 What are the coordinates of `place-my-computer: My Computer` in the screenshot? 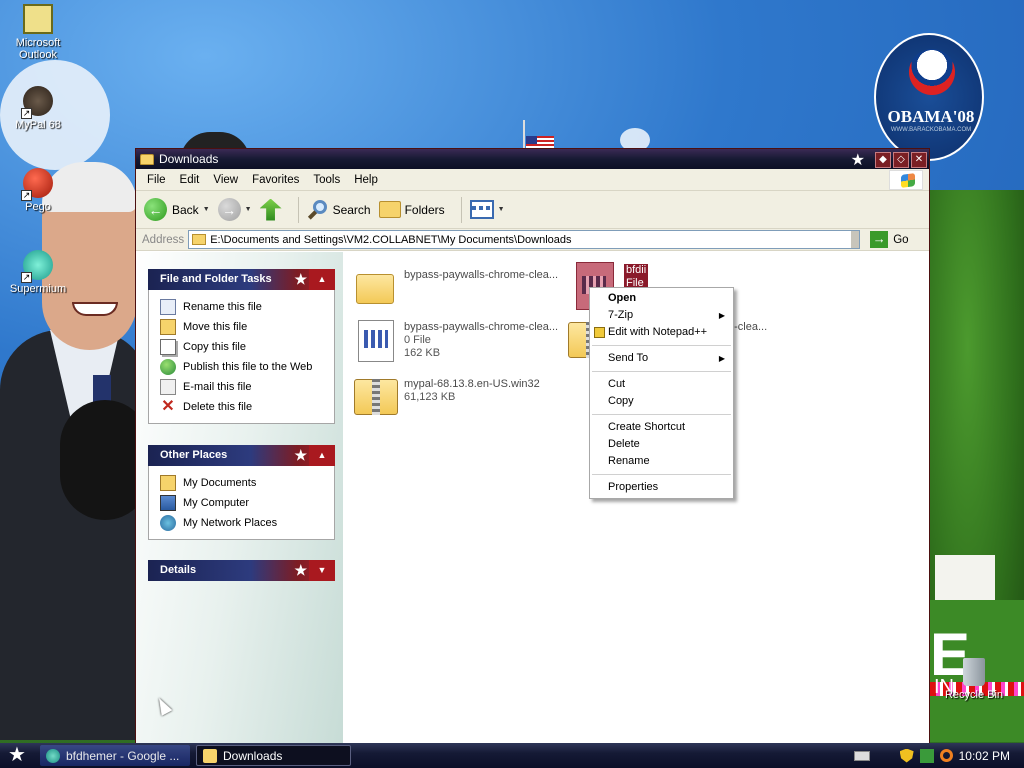 It's located at (247, 503).